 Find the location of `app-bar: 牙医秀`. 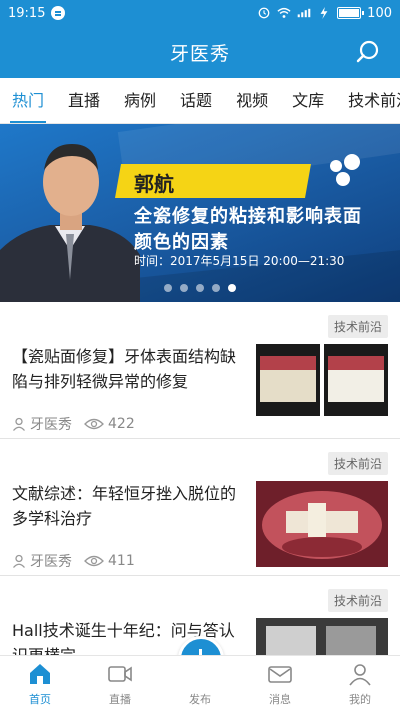

app-bar: 牙医秀 is located at coordinates (200, 52).